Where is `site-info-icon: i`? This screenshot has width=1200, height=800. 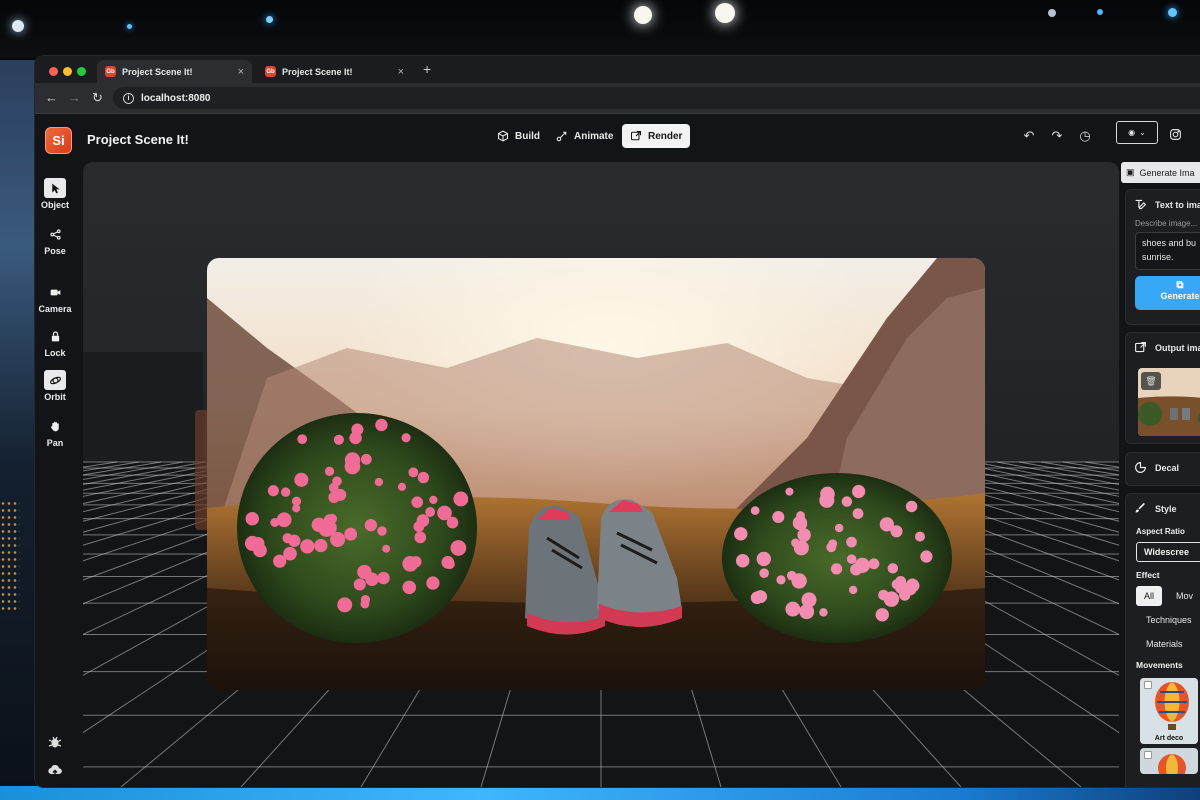
site-info-icon: i is located at coordinates (128, 98).